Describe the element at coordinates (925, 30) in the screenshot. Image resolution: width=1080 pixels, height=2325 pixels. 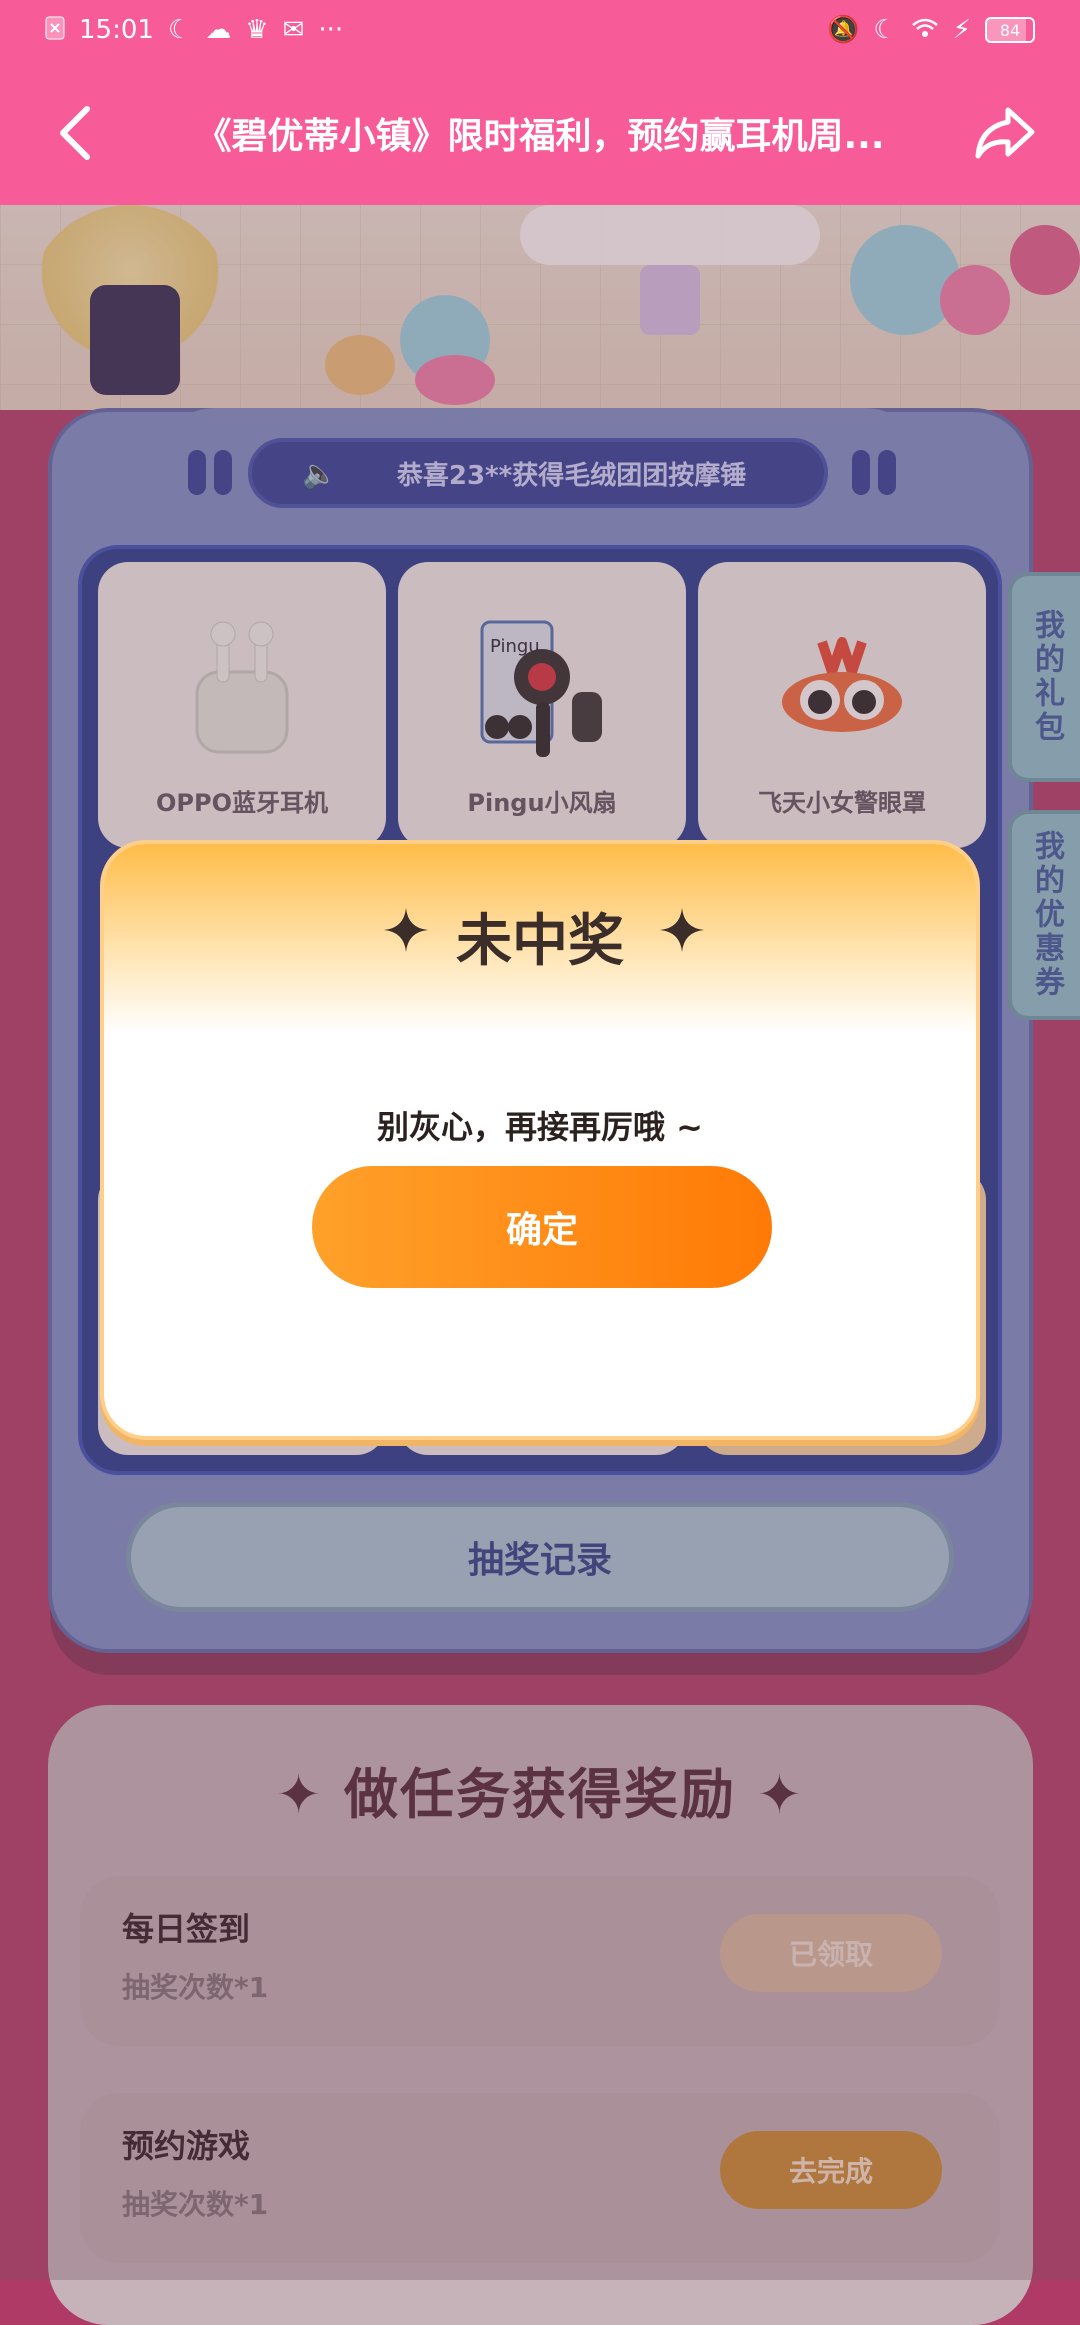
I see `wifi-icon` at that location.